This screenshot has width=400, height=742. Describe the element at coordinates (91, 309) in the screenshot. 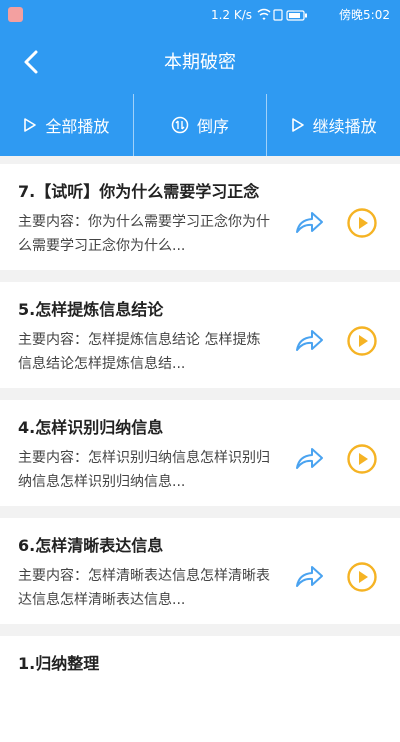

I see `episode-title: 5.怎样提炼信息结论` at that location.